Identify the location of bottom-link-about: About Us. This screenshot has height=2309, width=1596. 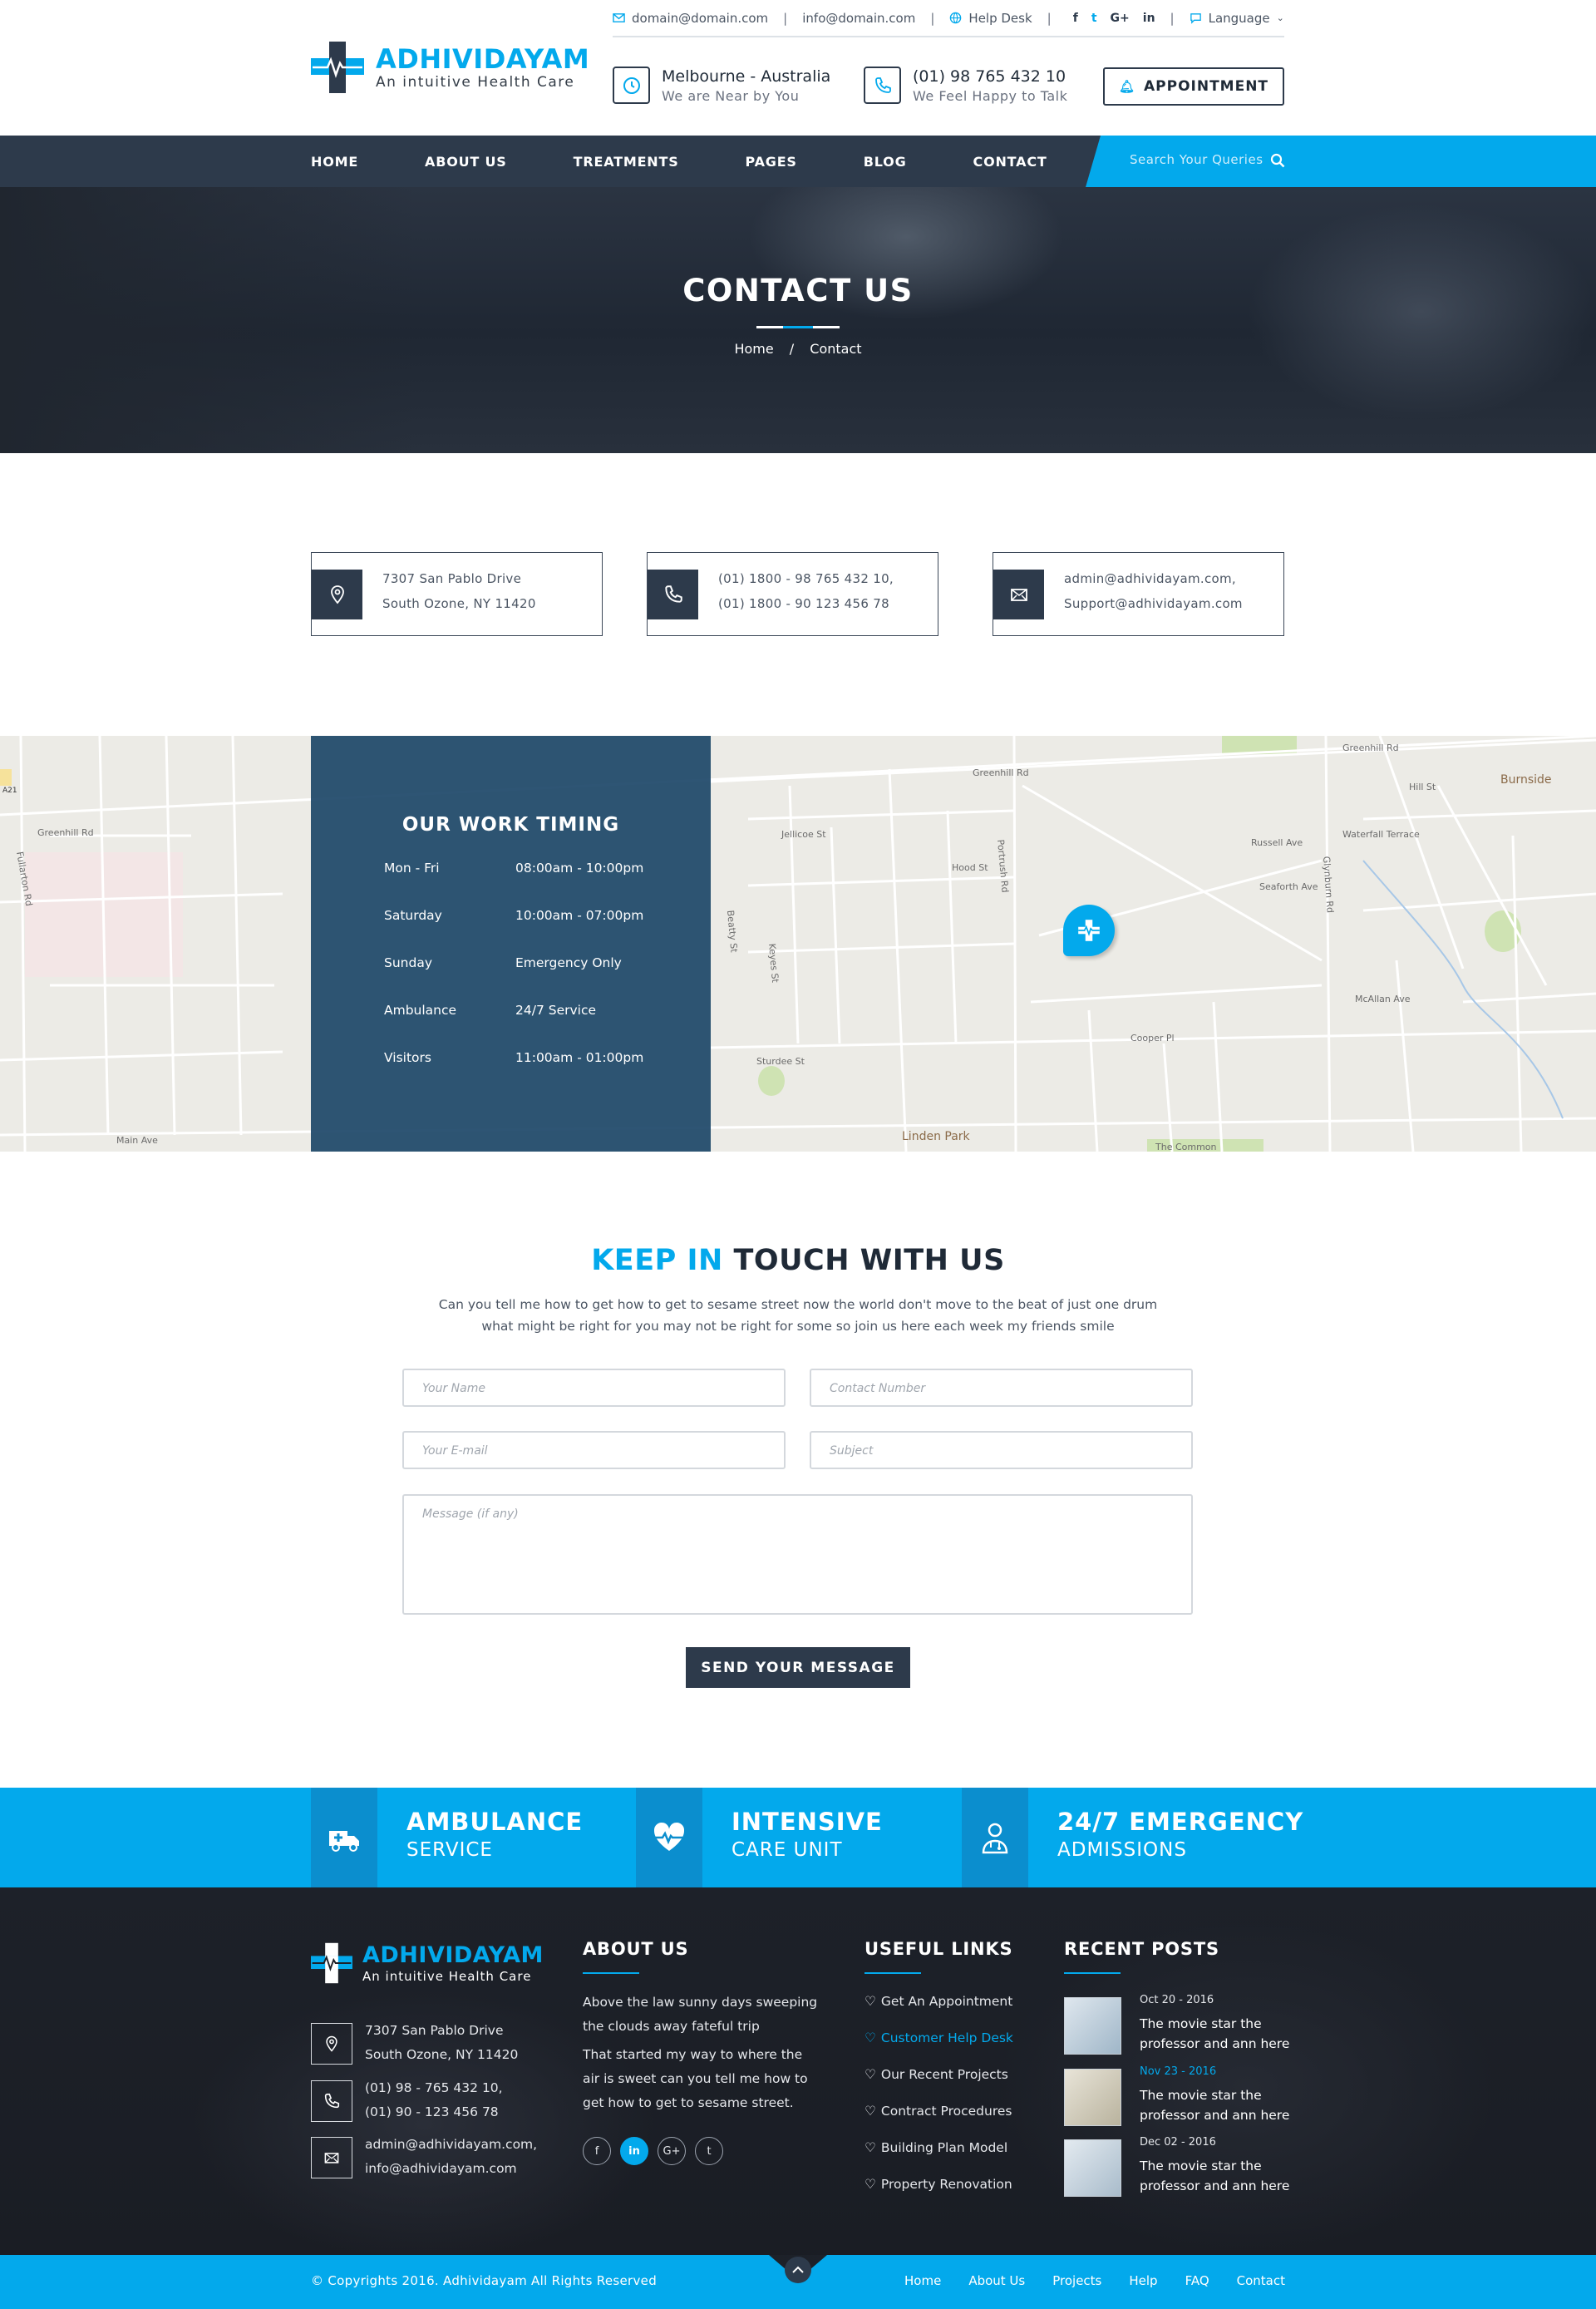
(996, 2281).